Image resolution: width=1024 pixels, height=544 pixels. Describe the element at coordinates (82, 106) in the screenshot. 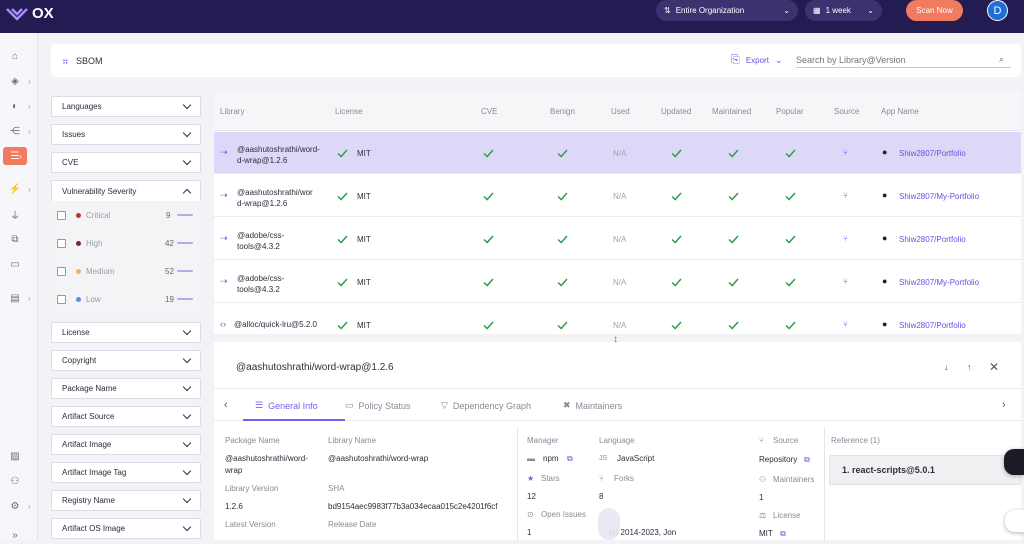

I see `filter-label: Languages` at that location.